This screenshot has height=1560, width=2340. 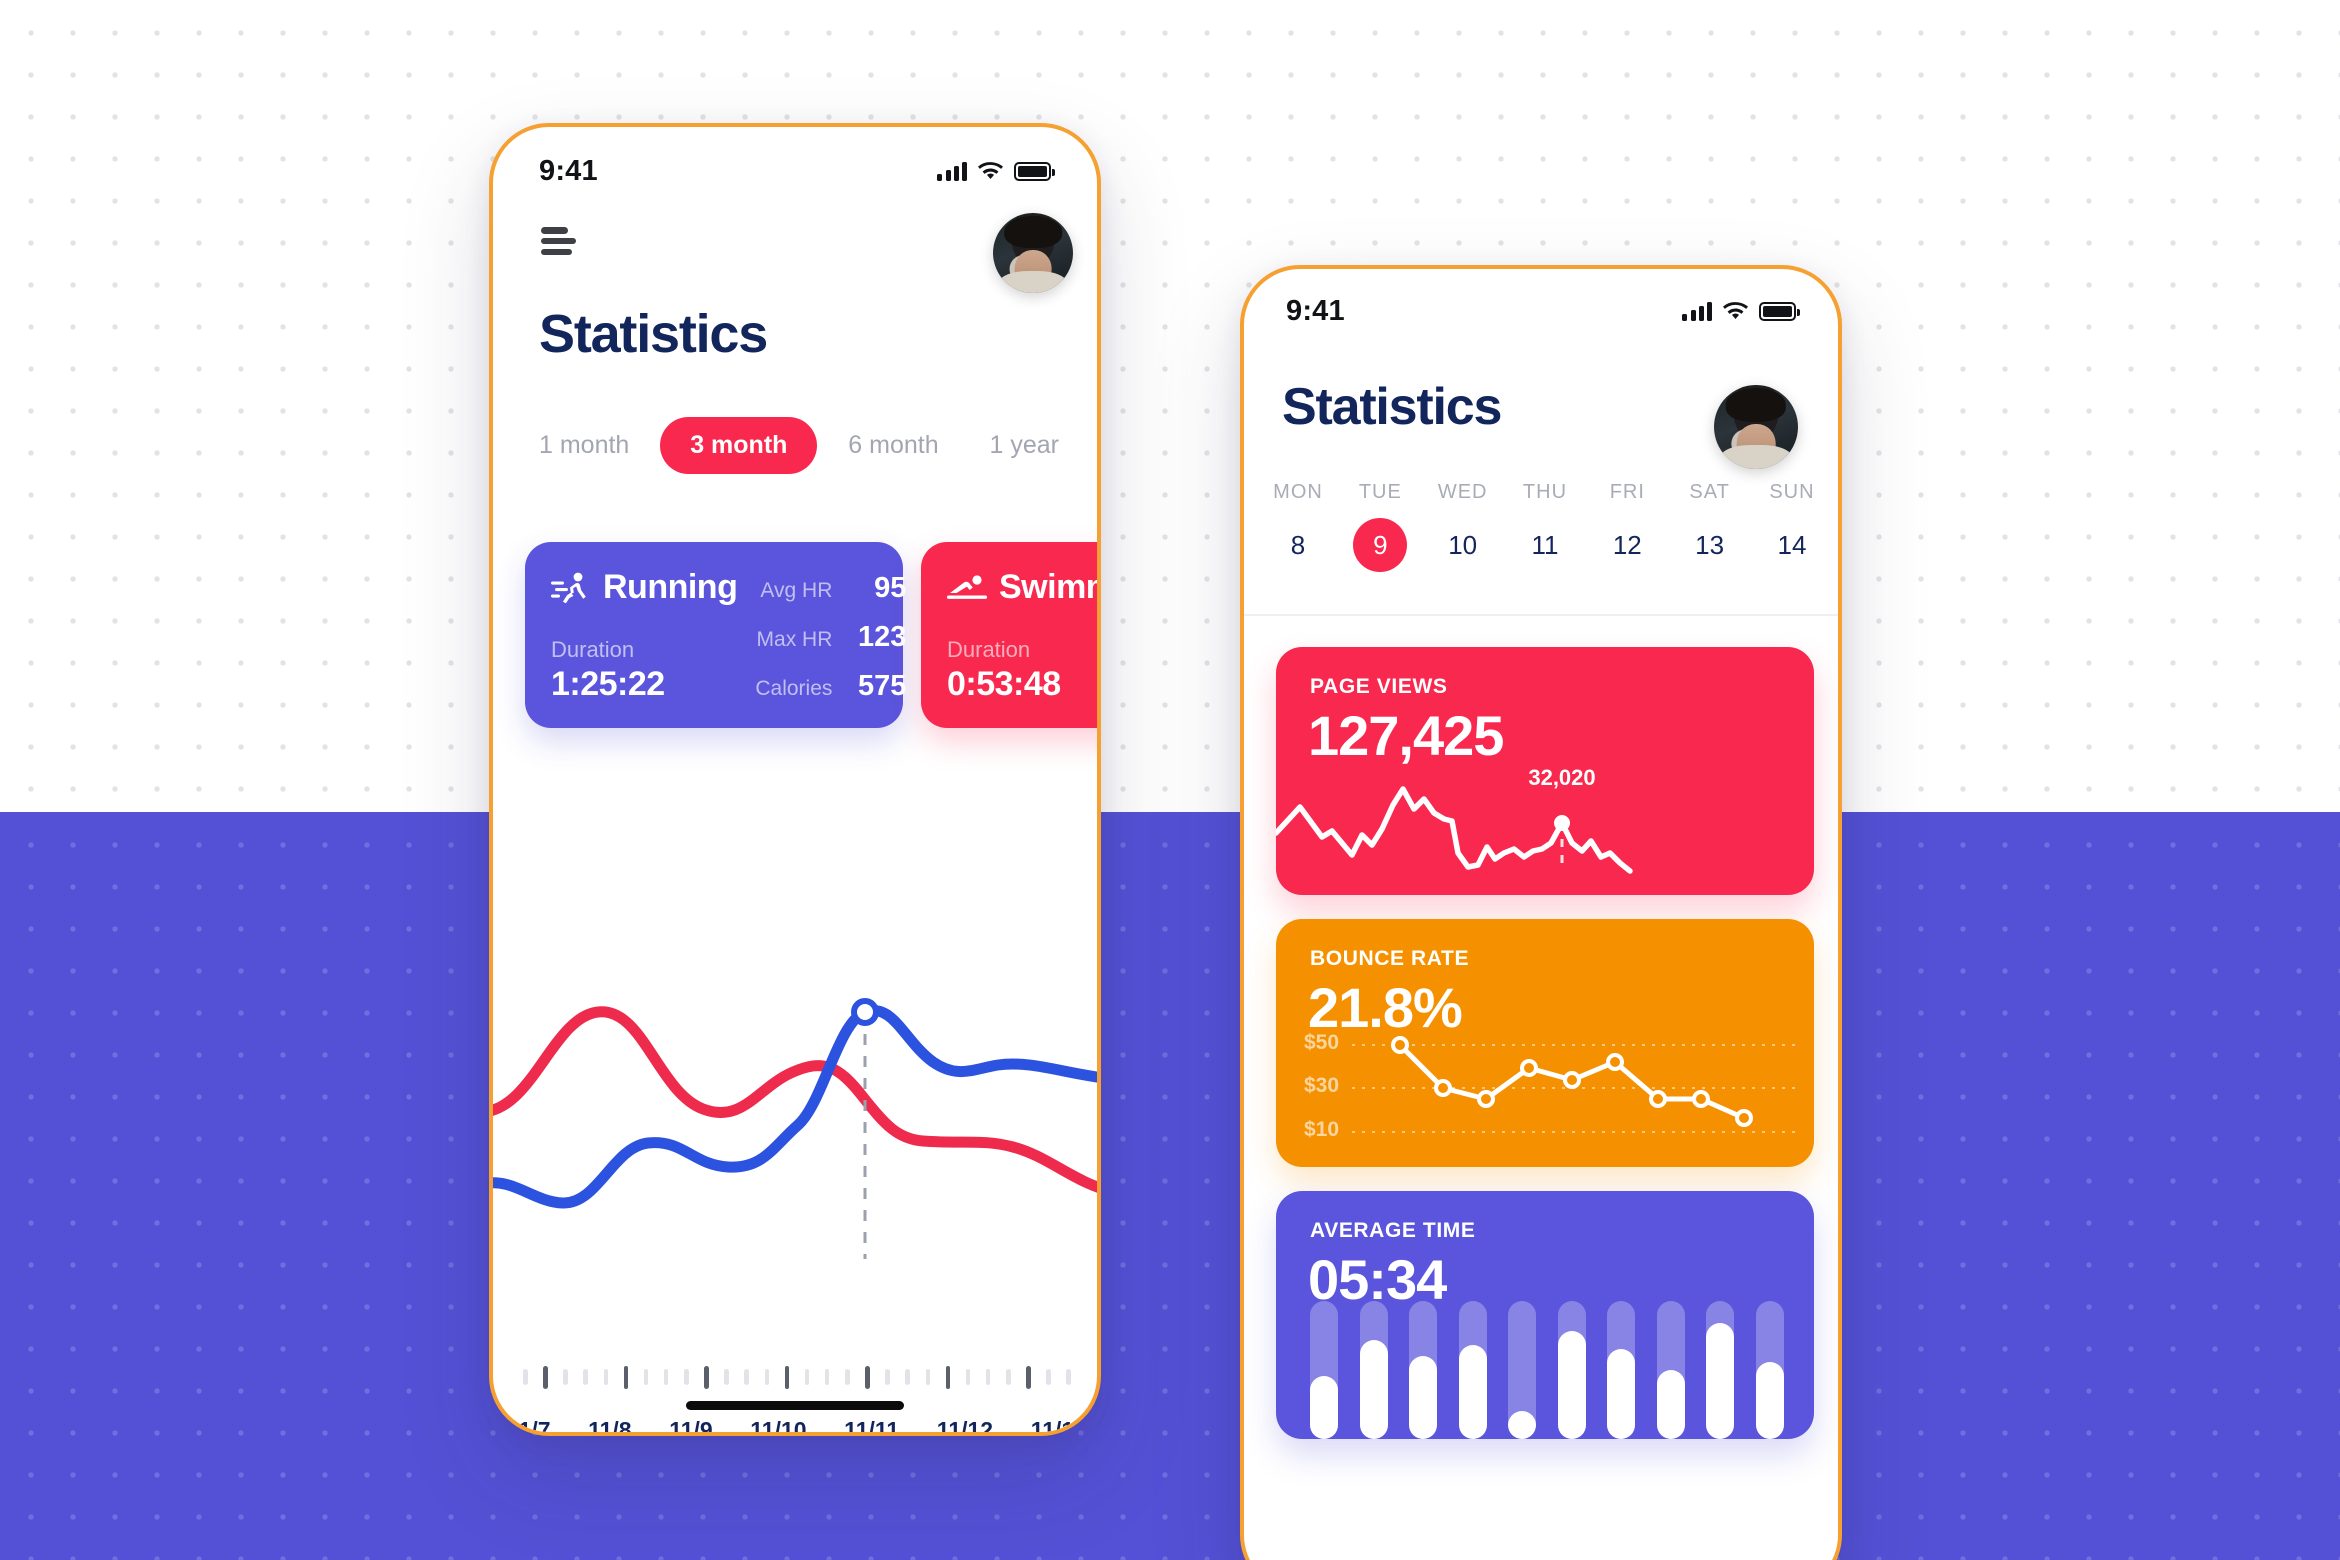 I want to click on time-range-tabs: 1 month 3 month 6 month 1 year, so click(x=799, y=445).